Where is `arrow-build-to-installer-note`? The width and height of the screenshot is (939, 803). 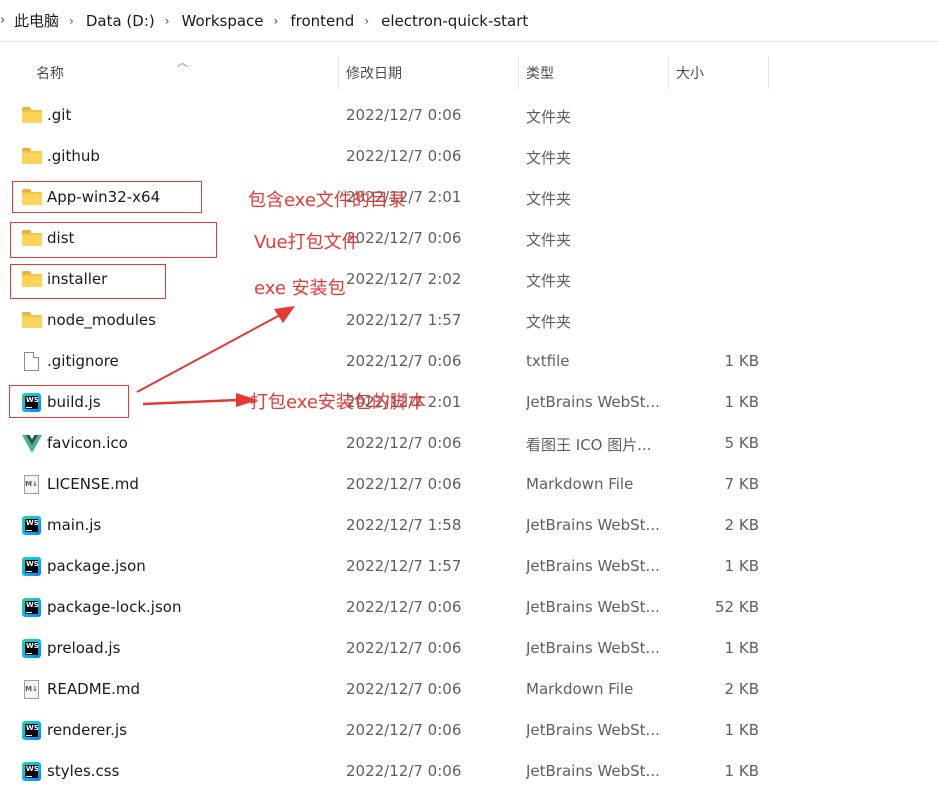
arrow-build-to-installer-note is located at coordinates (215, 349).